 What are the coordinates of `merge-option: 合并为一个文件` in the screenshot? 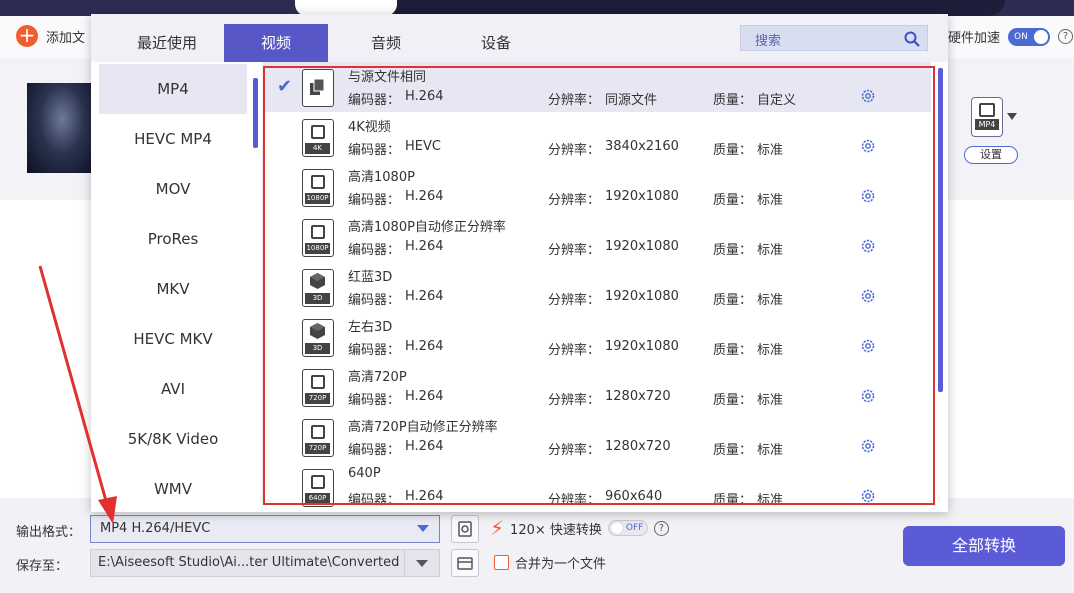 It's located at (550, 562).